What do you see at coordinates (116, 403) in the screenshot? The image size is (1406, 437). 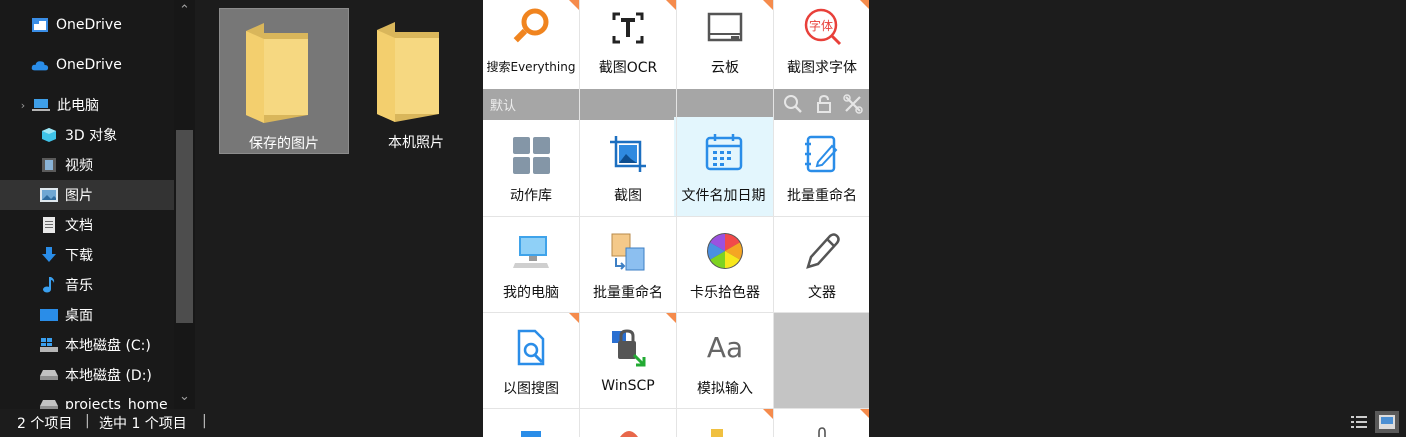 I see `nav-label: projects_home` at bounding box center [116, 403].